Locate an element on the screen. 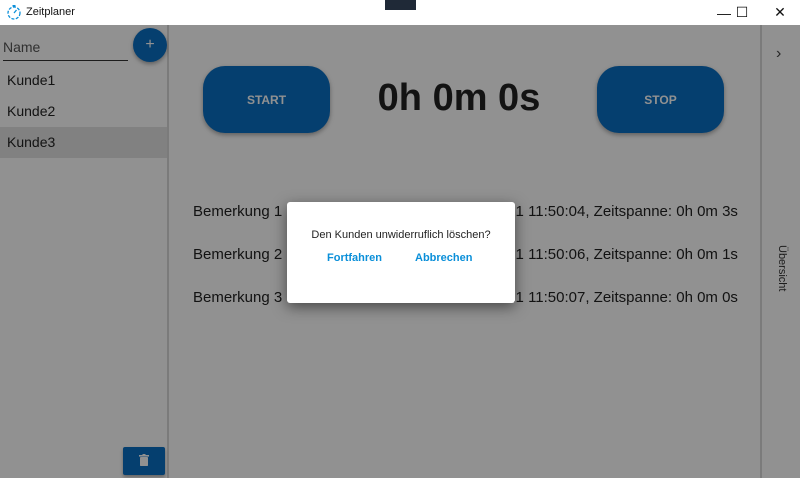  cancel-button: Abbrechen is located at coordinates (443, 258).